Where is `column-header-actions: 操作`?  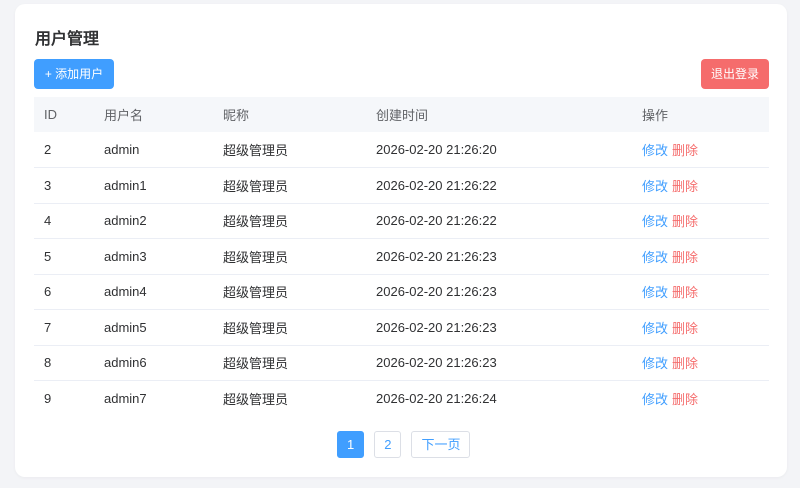 column-header-actions: 操作 is located at coordinates (700, 114).